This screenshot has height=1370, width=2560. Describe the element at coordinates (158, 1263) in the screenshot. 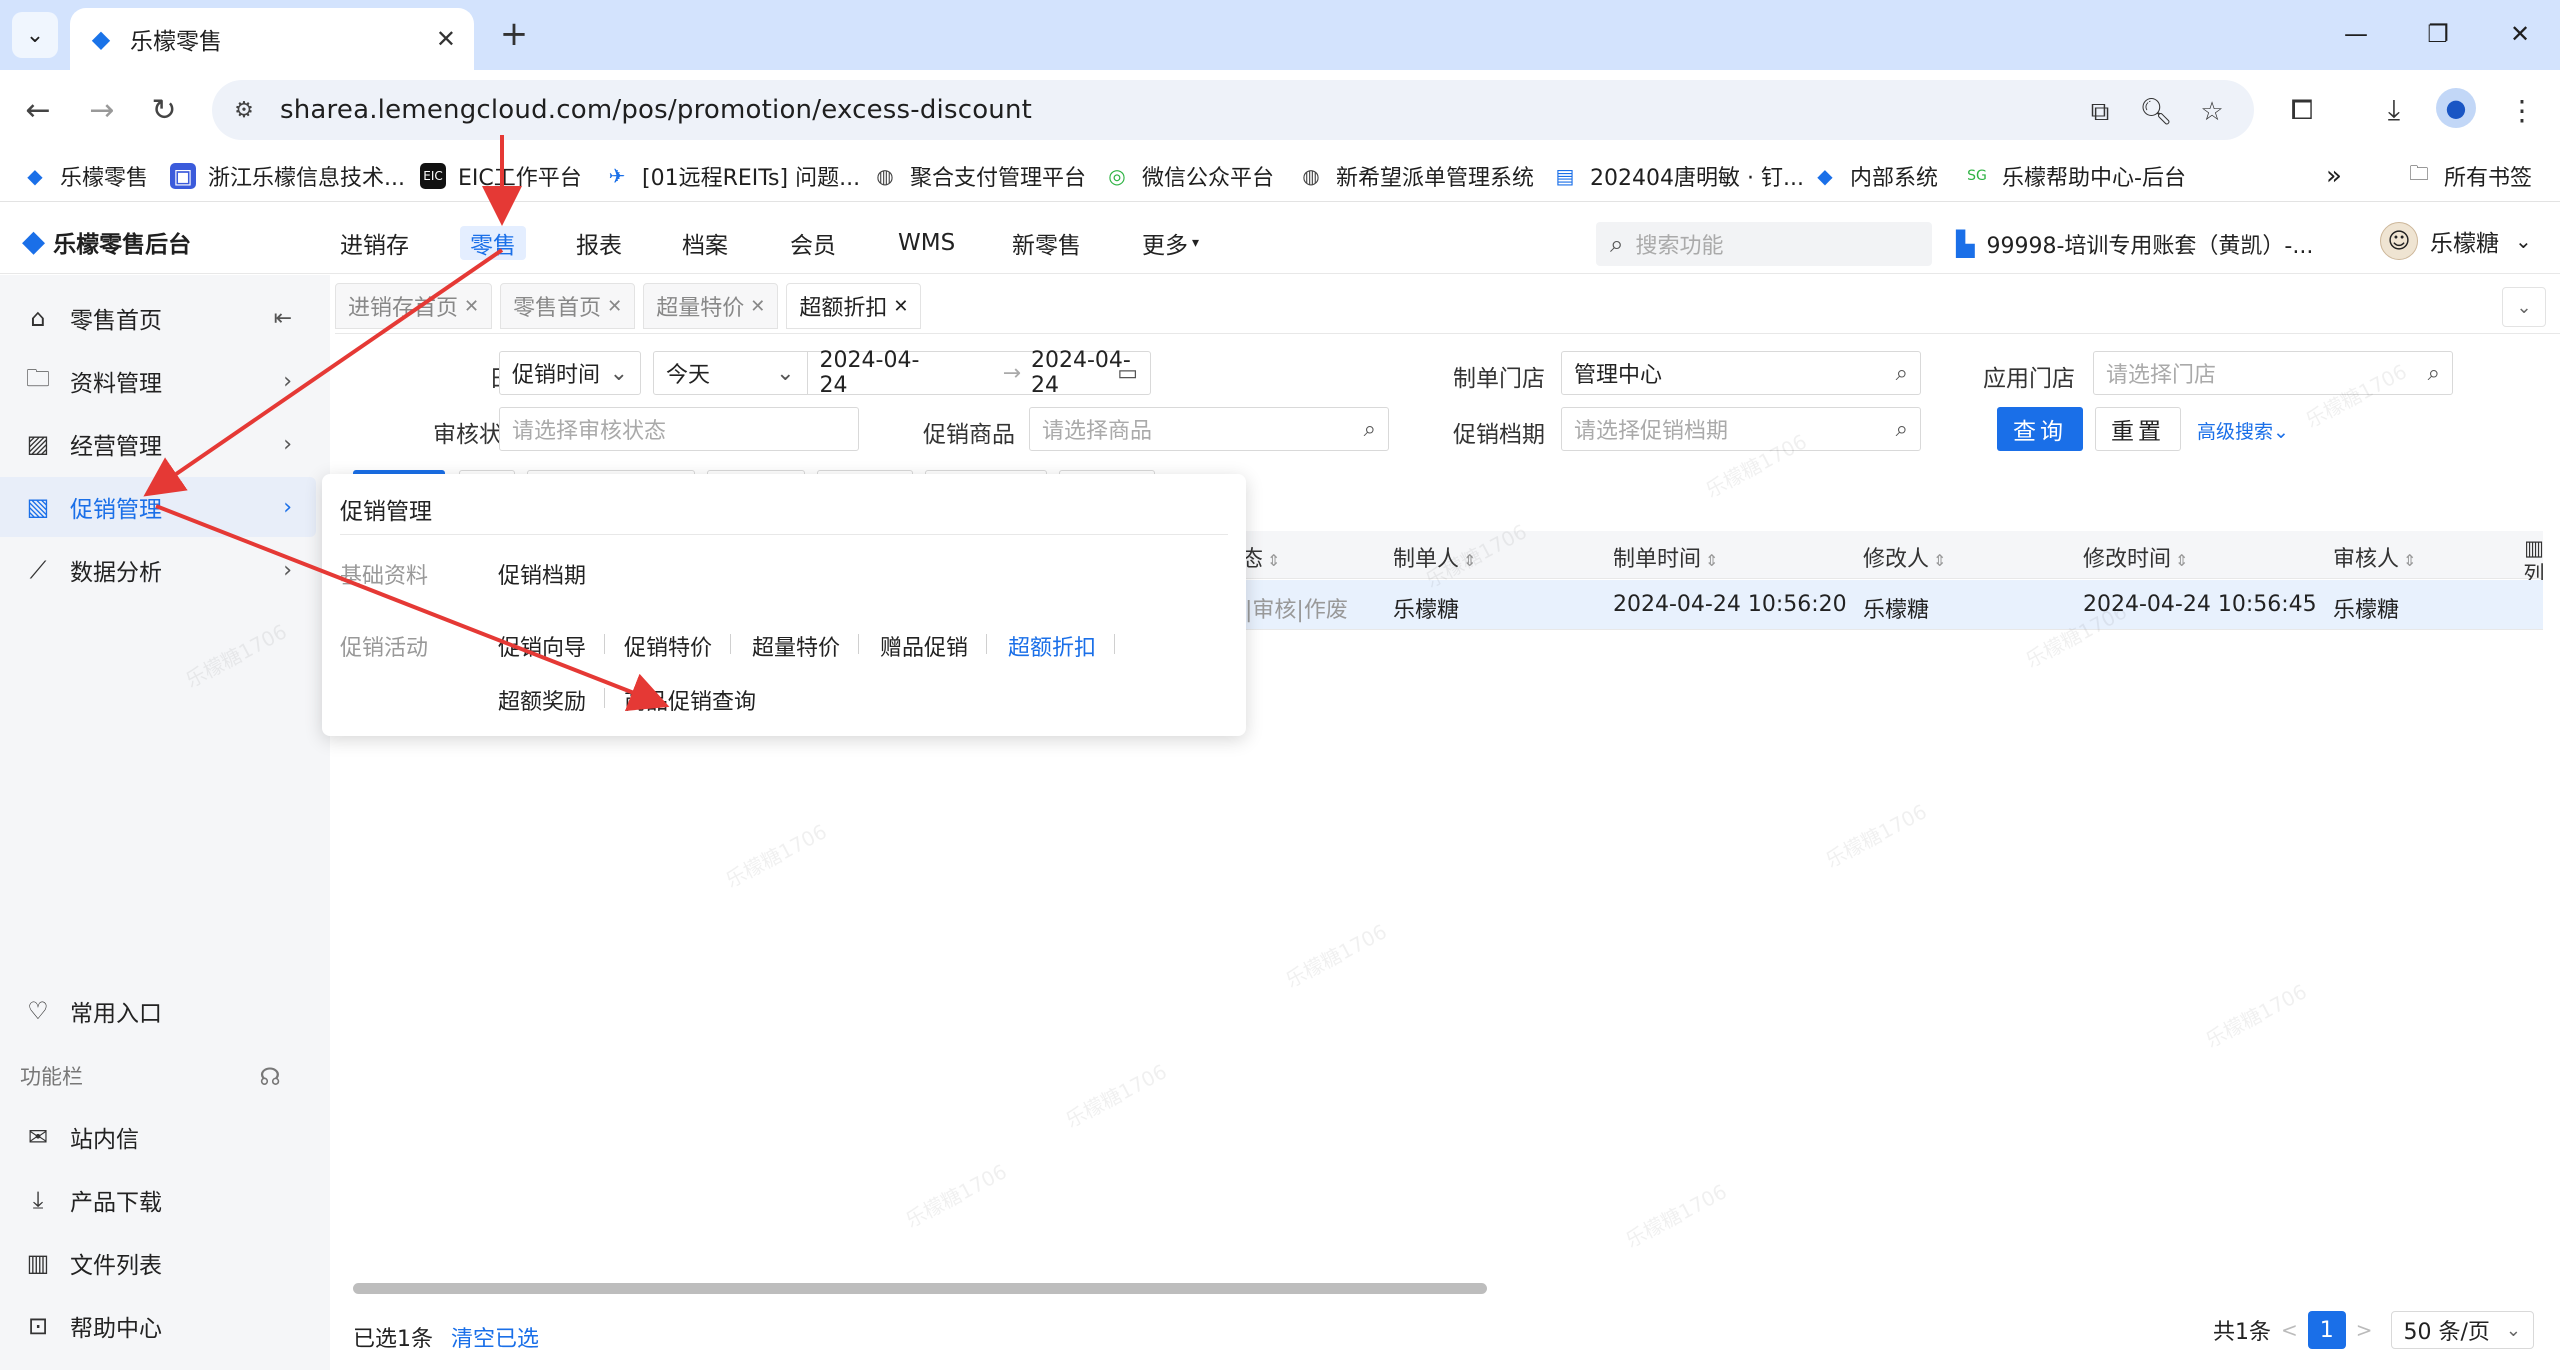

I see `sidebar-item-file-list: ▥ 文件列表` at that location.